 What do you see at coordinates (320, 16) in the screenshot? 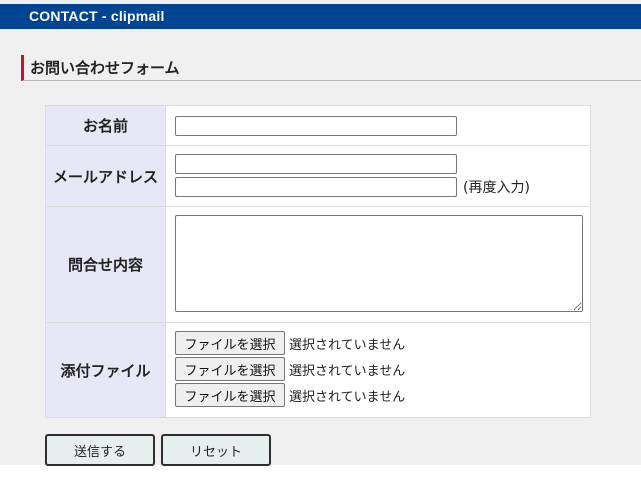
I see `site-header: CONTACT - clipmail` at bounding box center [320, 16].